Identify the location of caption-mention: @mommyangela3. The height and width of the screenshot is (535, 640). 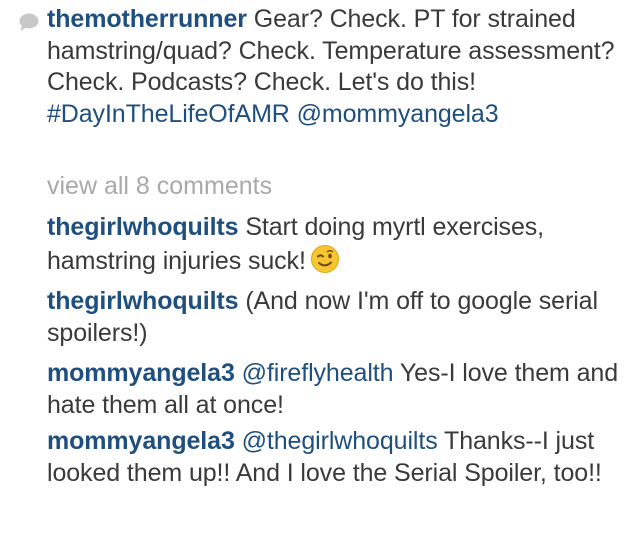
(398, 114).